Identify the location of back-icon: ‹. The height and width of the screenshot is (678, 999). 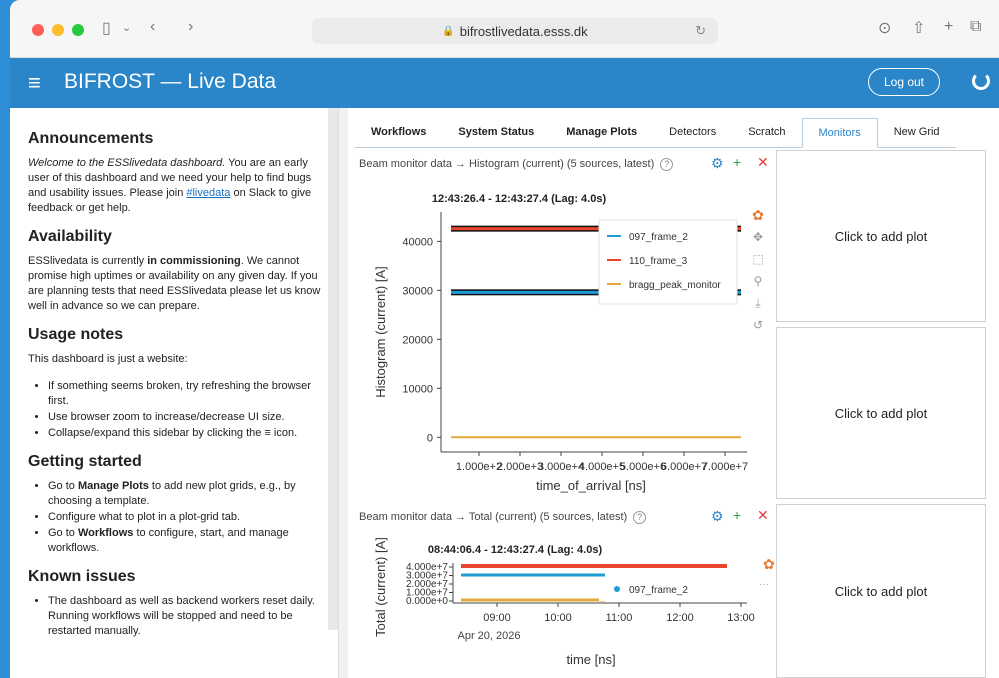
(152, 27).